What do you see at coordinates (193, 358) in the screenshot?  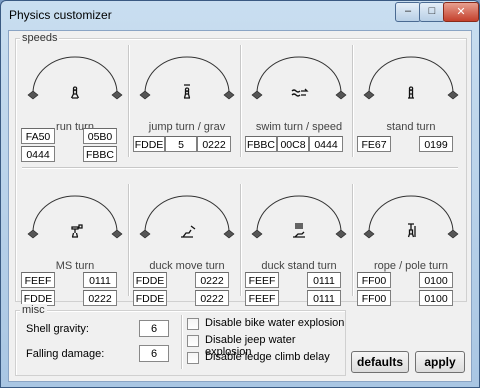 I see `disable-ledge-climb-delay-checkbox` at bounding box center [193, 358].